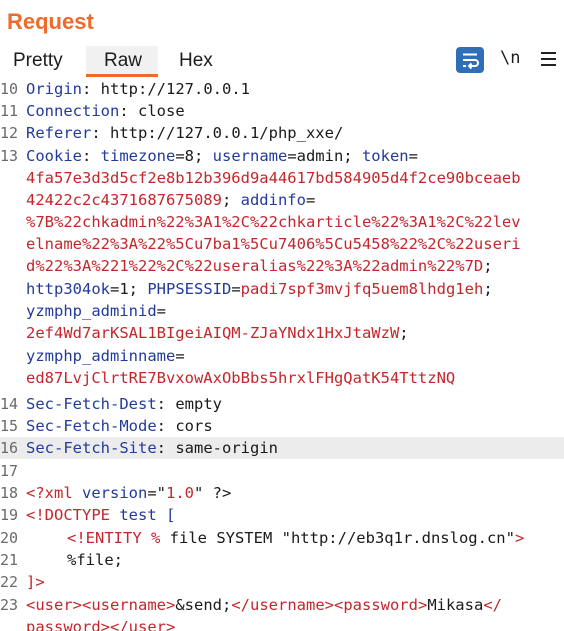  What do you see at coordinates (194, 426) in the screenshot?
I see `header-value: cors` at bounding box center [194, 426].